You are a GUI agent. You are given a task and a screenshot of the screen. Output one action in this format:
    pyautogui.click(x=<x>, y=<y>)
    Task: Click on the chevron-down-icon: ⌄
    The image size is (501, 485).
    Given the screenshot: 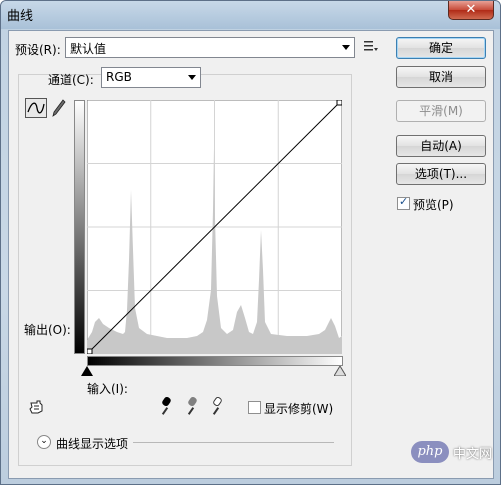 What is the action you would take?
    pyautogui.click(x=44, y=441)
    